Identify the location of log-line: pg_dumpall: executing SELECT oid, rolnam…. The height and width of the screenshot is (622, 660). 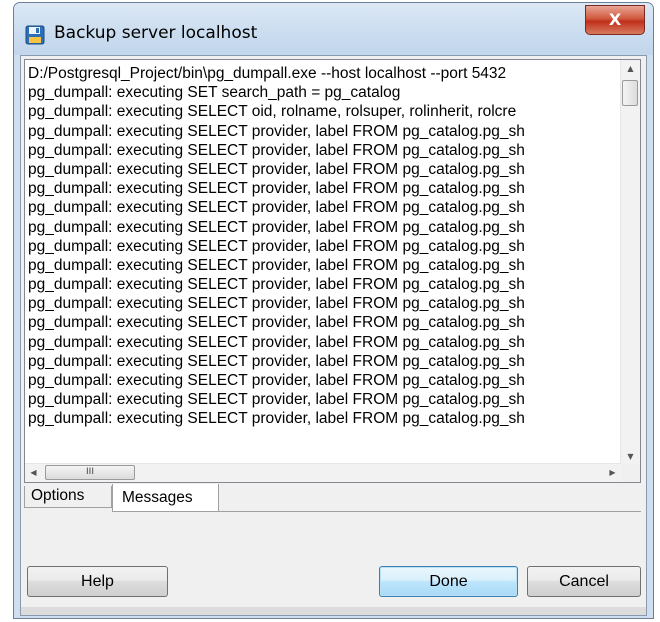
(272, 112).